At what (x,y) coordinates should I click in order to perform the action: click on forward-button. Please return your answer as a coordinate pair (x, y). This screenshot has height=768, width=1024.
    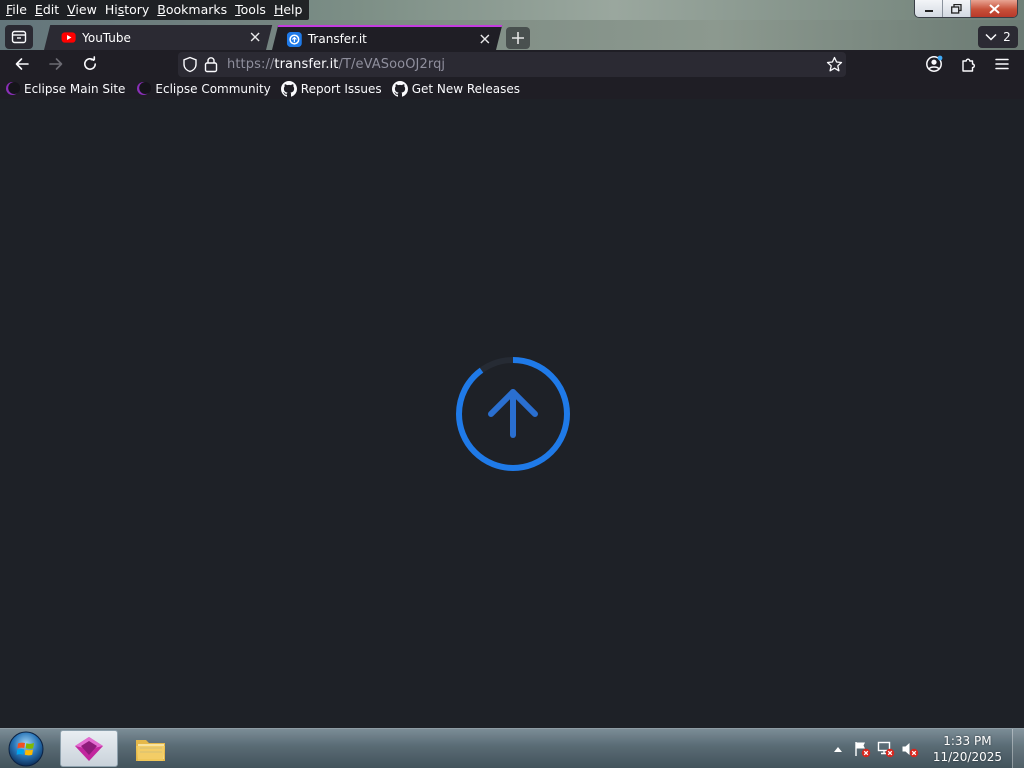
    Looking at the image, I should click on (56, 64).